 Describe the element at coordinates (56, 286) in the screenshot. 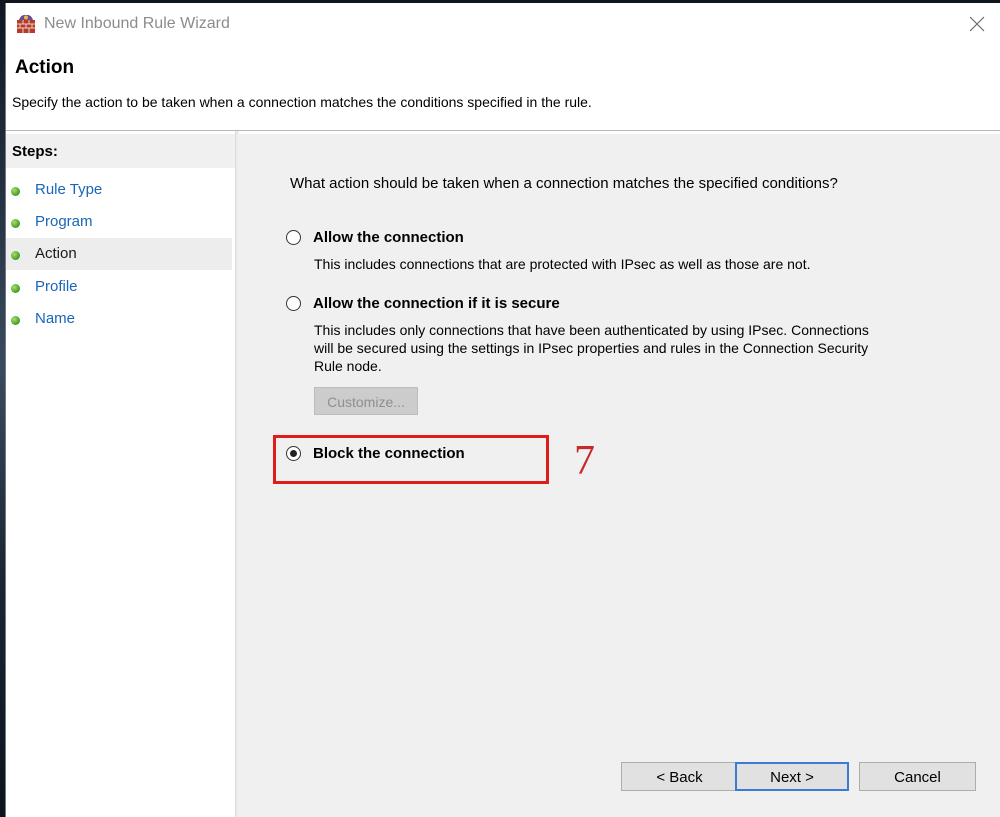

I see `sidebar-item-label: Profile` at that location.